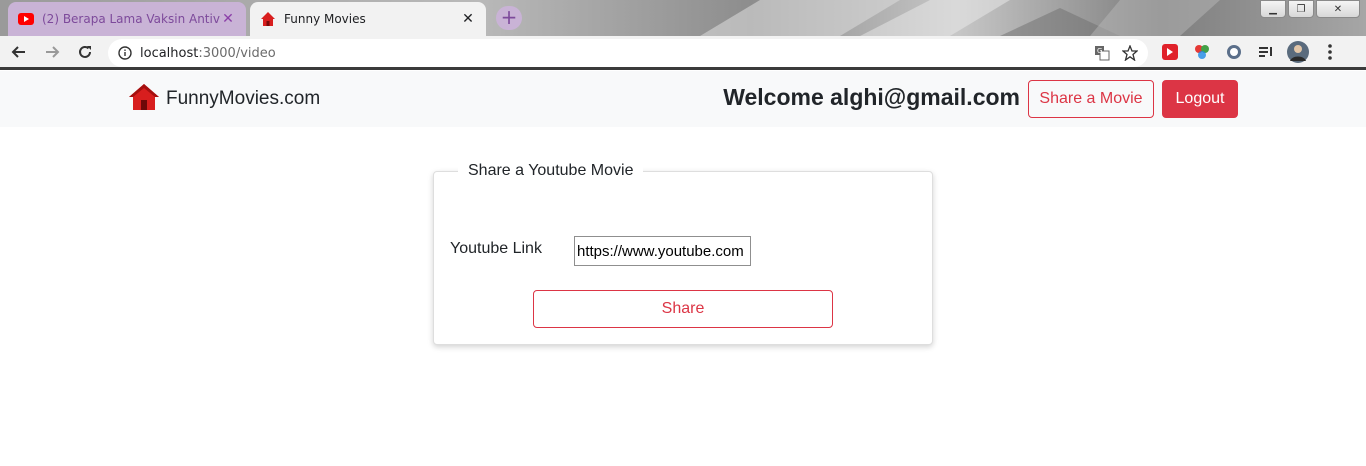 The height and width of the screenshot is (466, 1366). Describe the element at coordinates (1330, 52) in the screenshot. I see `menu-kebab-icon` at that location.